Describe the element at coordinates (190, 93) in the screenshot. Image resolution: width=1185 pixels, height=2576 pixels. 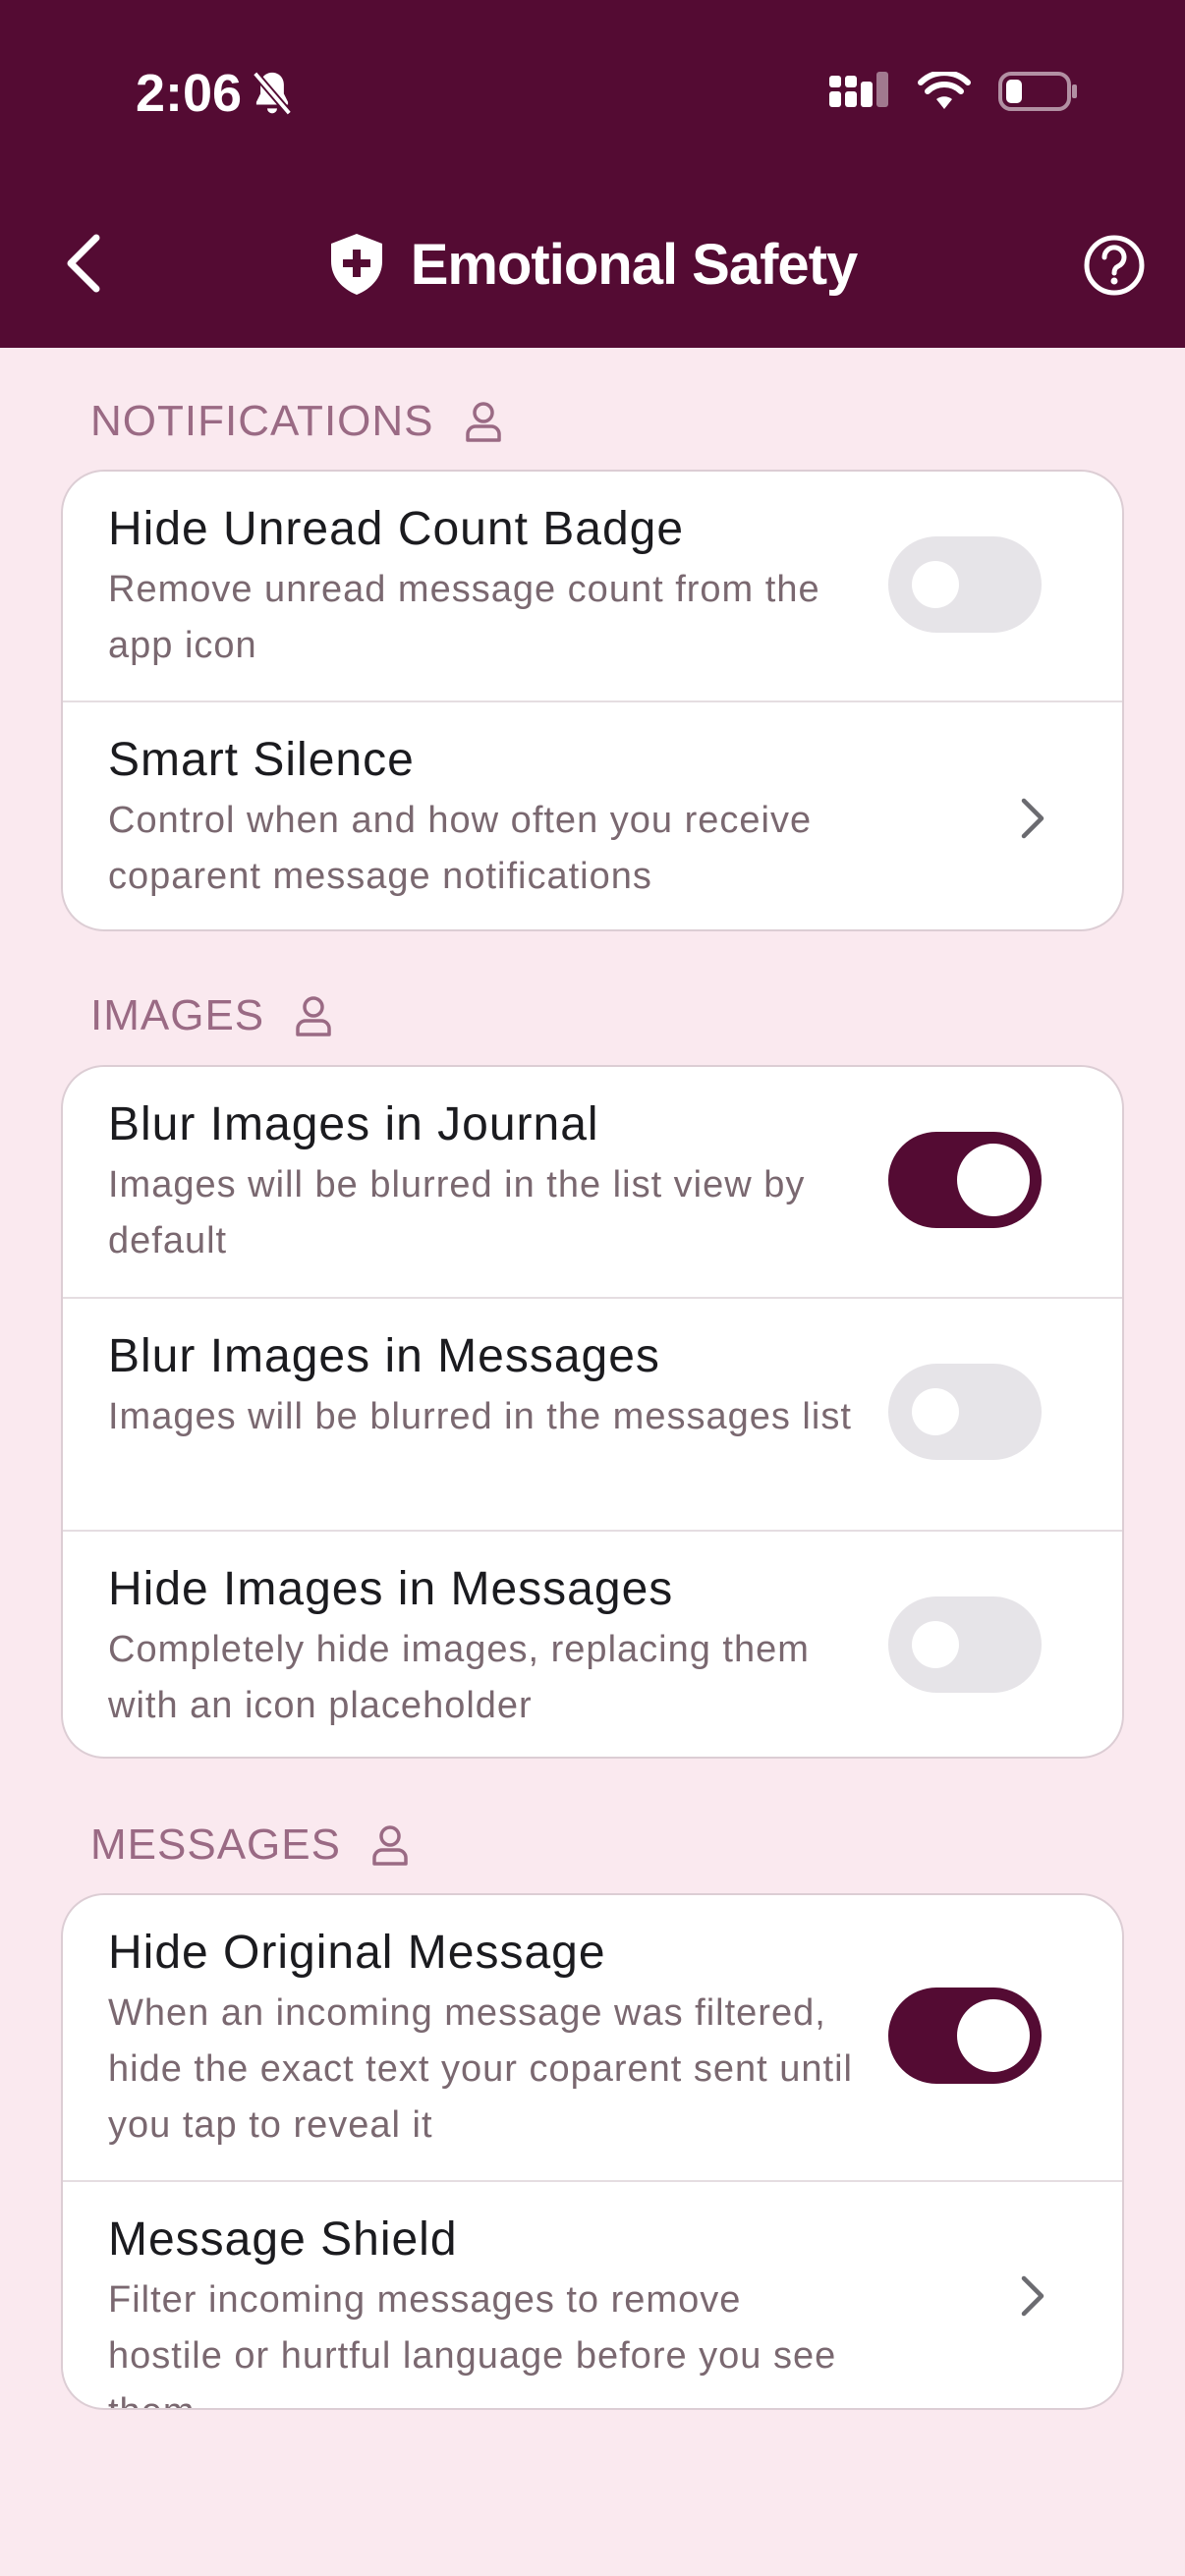
I see `status-time-text: 2:06` at that location.